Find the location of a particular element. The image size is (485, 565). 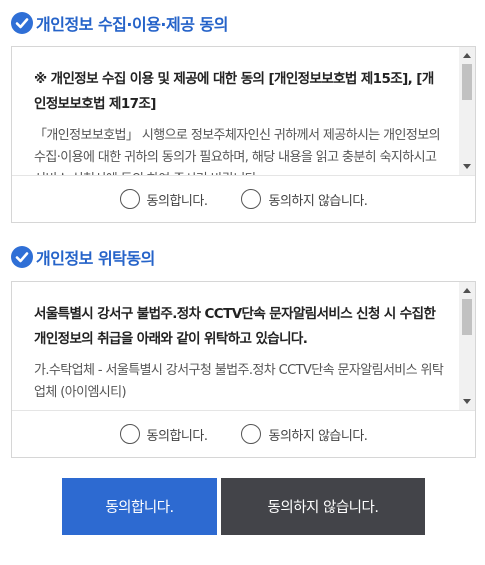

section-consent-collection-title: 개인정보 수집·이용·제공 동의 is located at coordinates (119, 23).